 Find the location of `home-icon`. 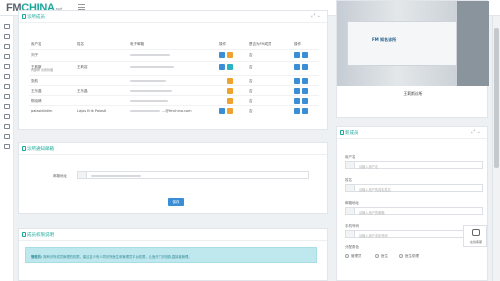

home-icon is located at coordinates (7, 26).